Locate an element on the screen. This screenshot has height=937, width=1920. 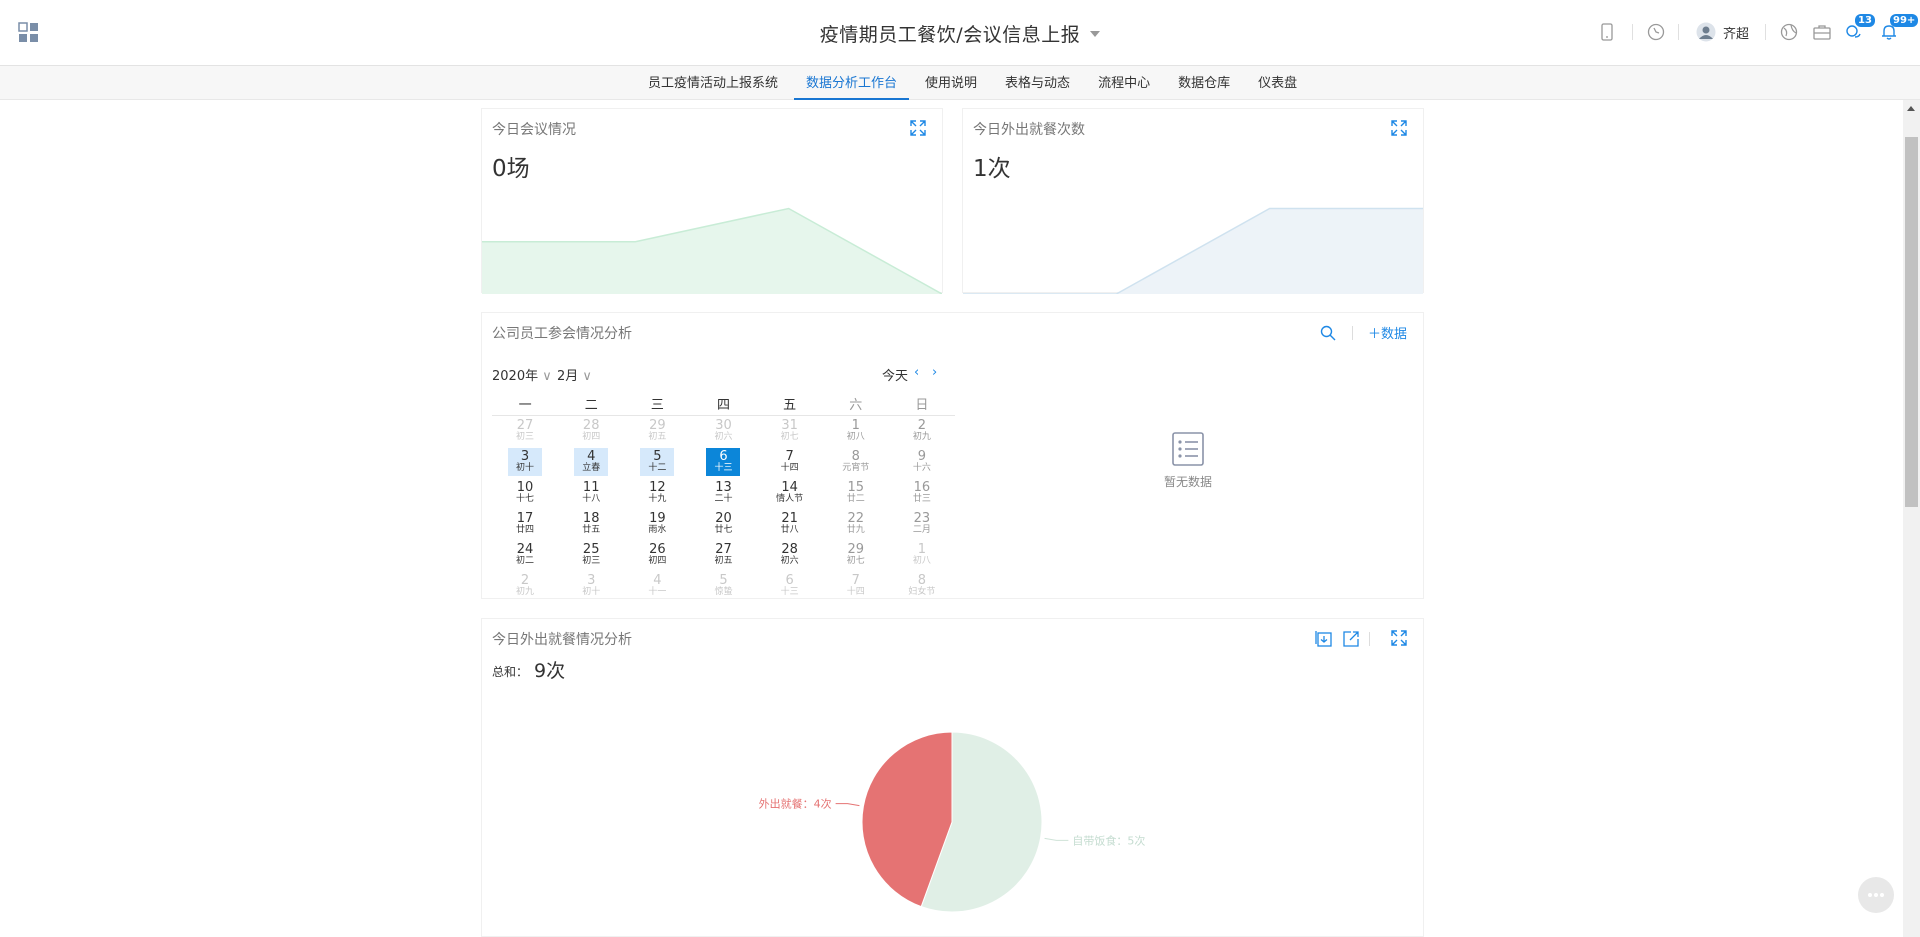
scroll-thumb is located at coordinates (1911, 322).